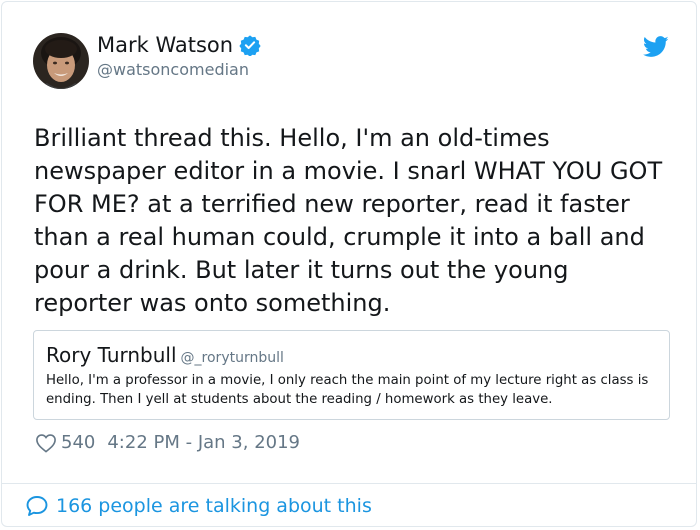 Image resolution: width=700 pixels, height=530 pixels. Describe the element at coordinates (173, 69) in the screenshot. I see `author-handle: @watsoncomedian` at that location.